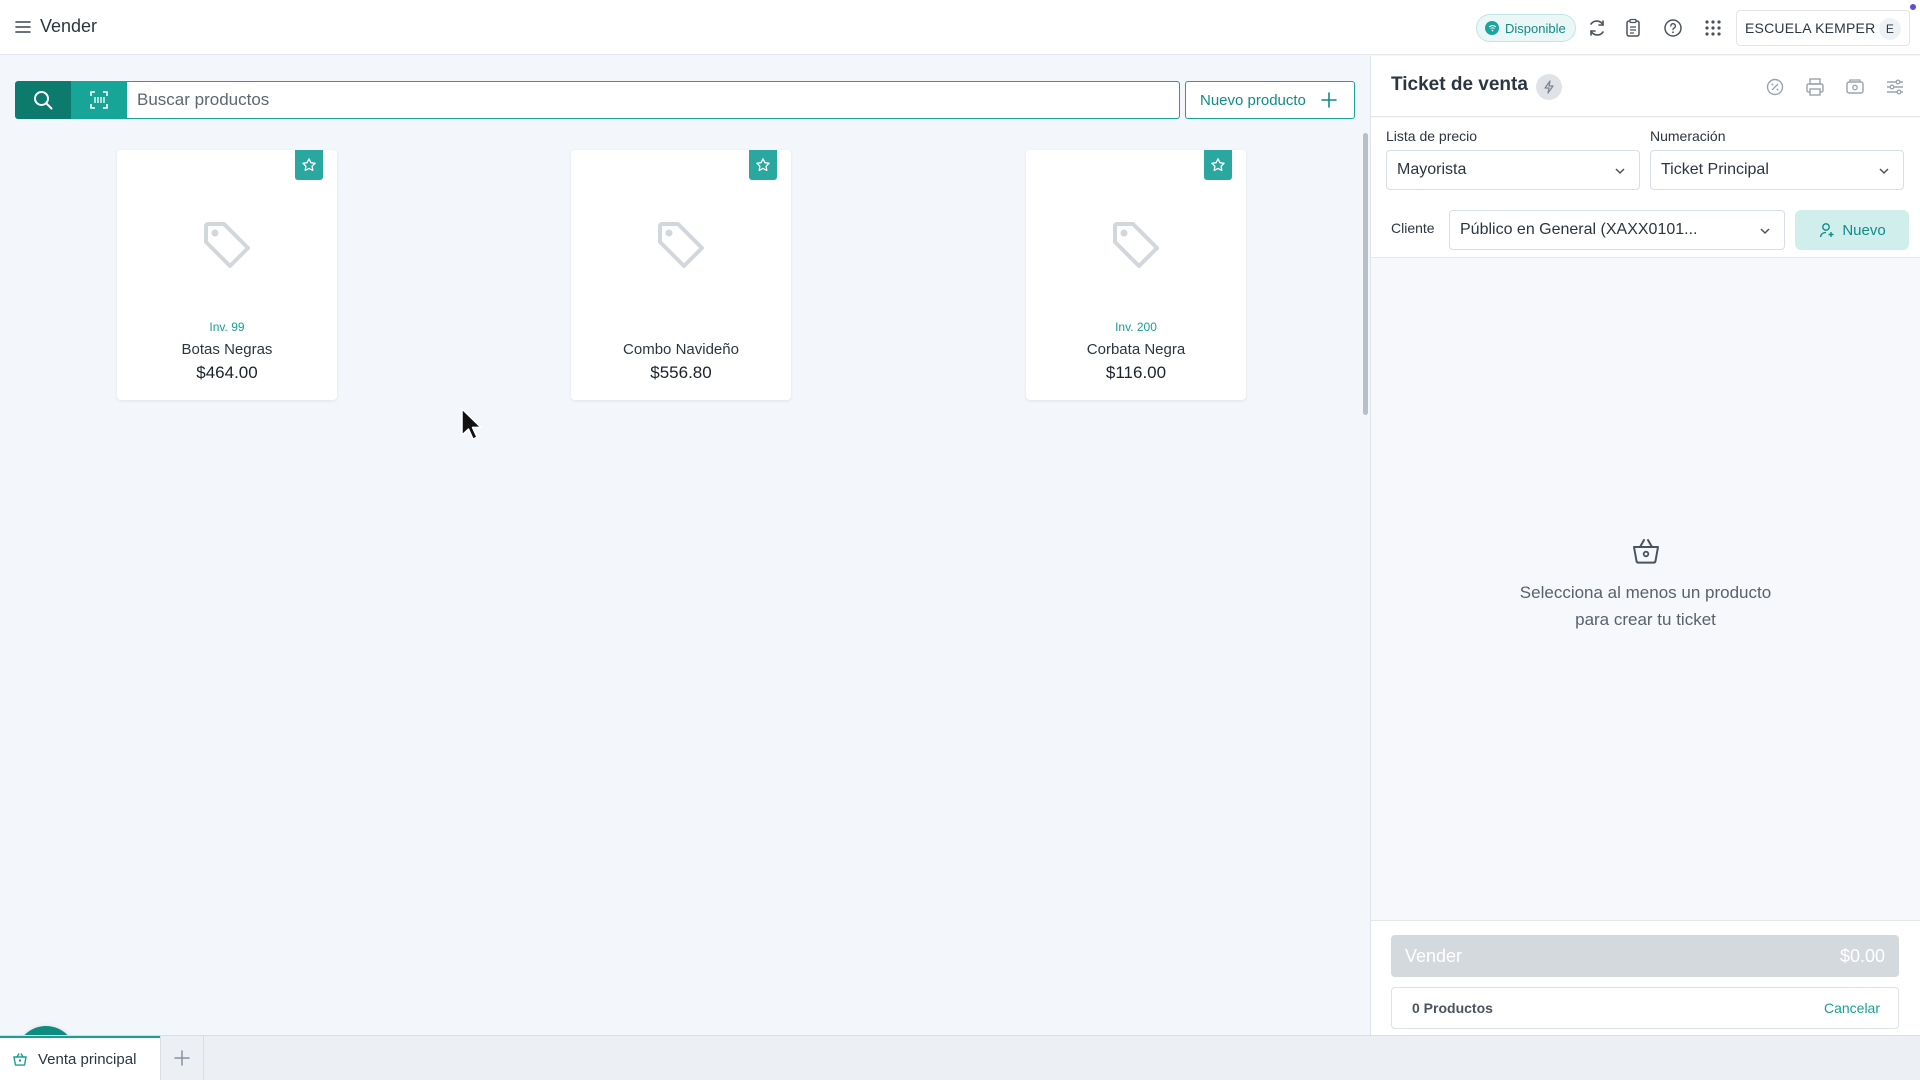 This screenshot has height=1080, width=1920. I want to click on sell-button: Vender $0.00, so click(1645, 956).